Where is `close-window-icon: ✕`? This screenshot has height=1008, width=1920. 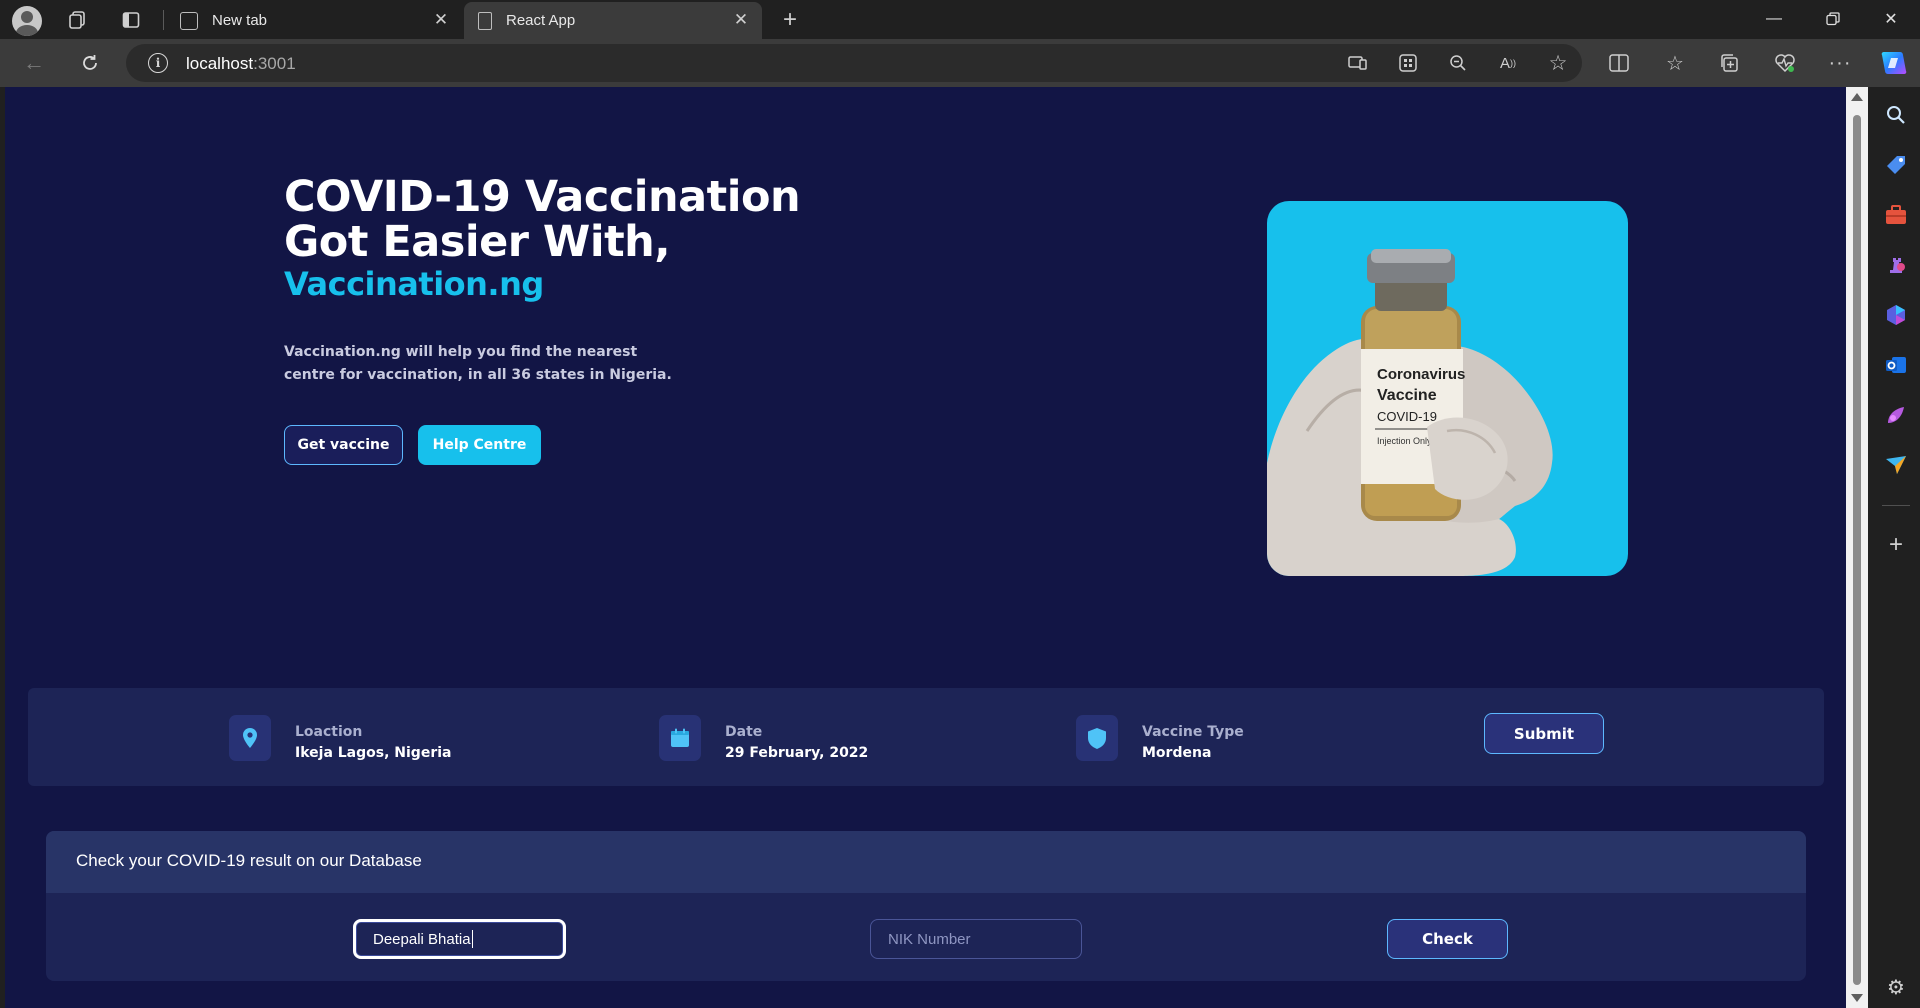
close-window-icon: ✕ is located at coordinates (1891, 19).